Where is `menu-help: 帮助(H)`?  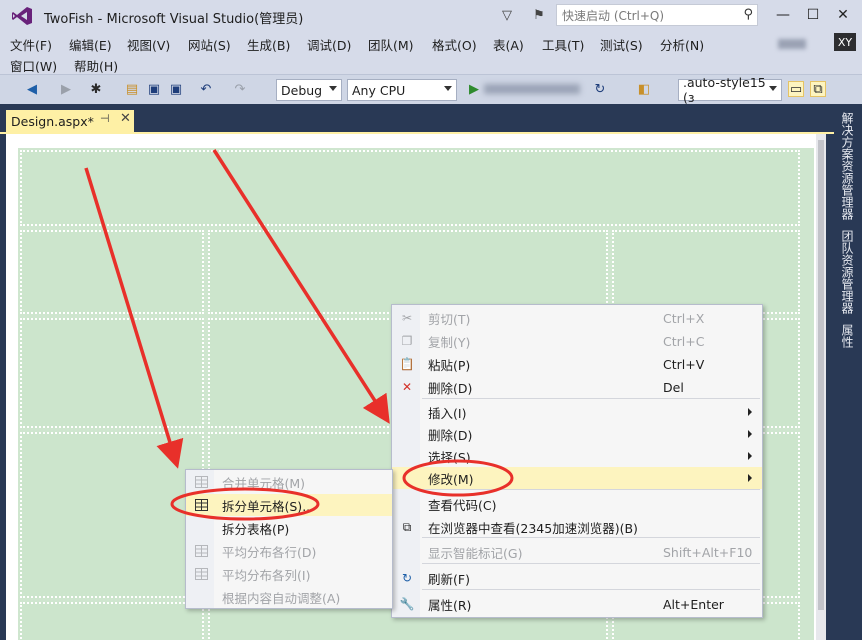
menu-help: 帮助(H) is located at coordinates (96, 65).